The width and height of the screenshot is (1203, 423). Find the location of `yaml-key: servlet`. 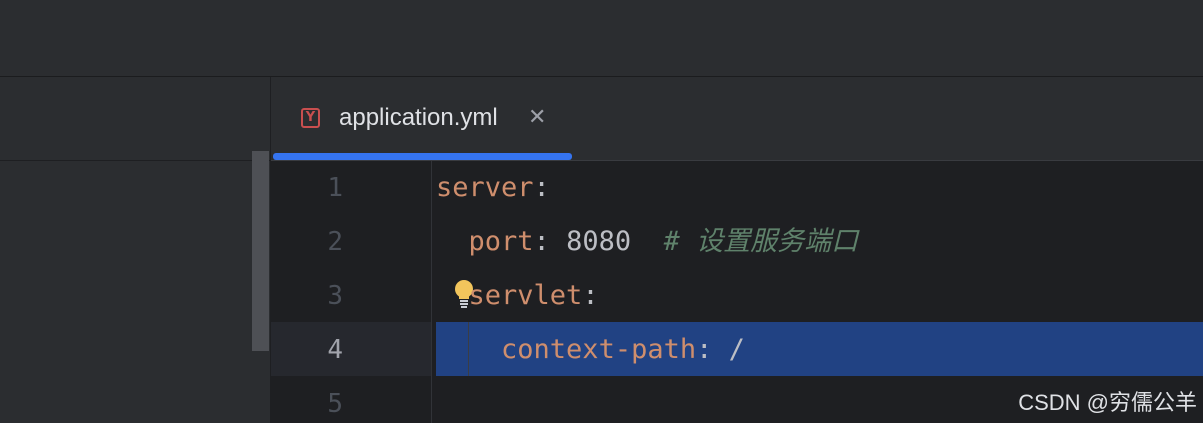

yaml-key: servlet is located at coordinates (525, 295).